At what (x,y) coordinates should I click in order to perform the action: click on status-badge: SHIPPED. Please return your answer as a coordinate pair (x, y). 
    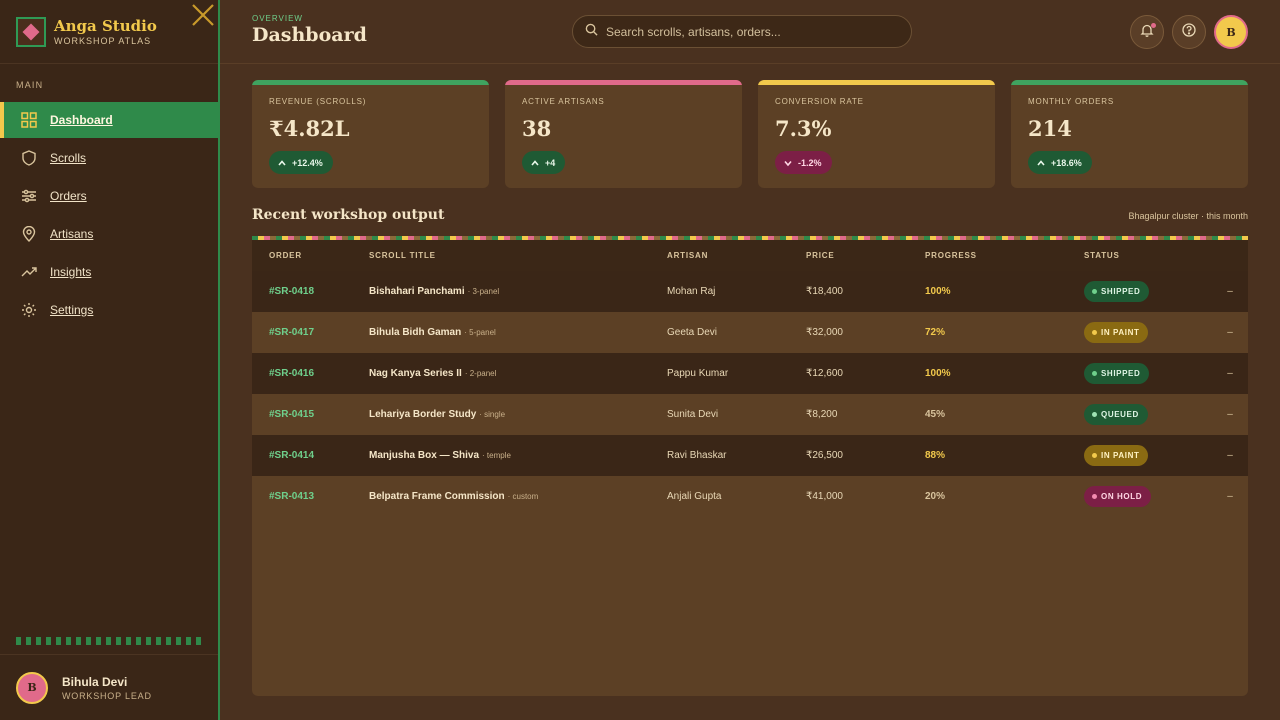
    Looking at the image, I should click on (1117, 373).